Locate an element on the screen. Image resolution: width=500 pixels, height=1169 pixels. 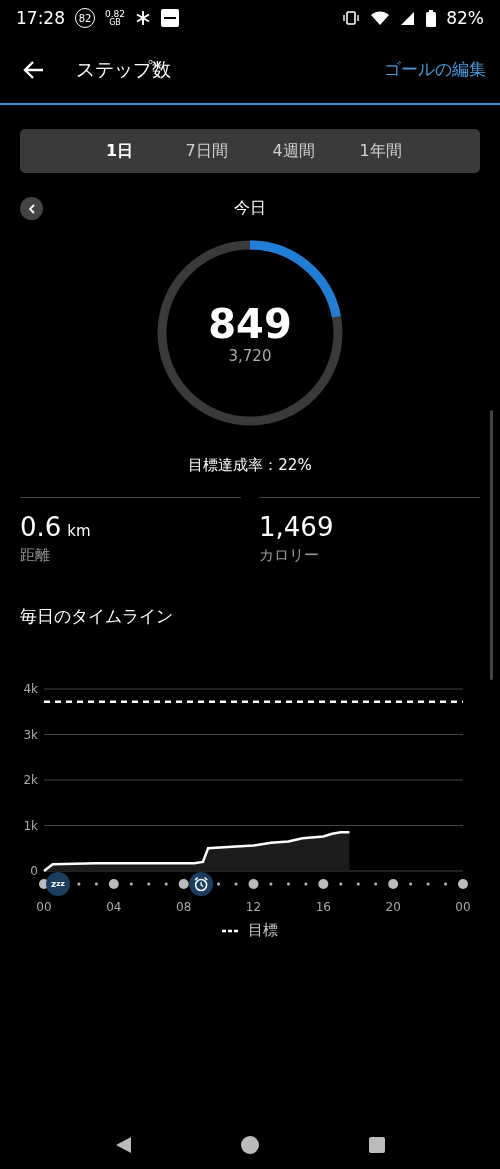
data-amount: 0.82 is located at coordinates (115, 14).